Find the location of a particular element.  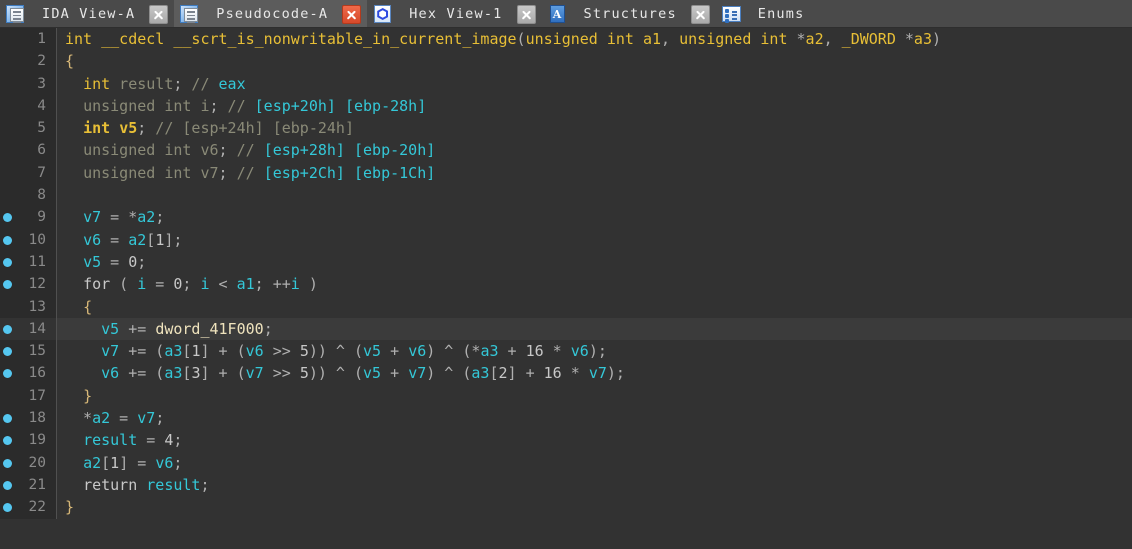

code-text: int v5; // [esp+24h] [ebp-24h] is located at coordinates (218, 128).